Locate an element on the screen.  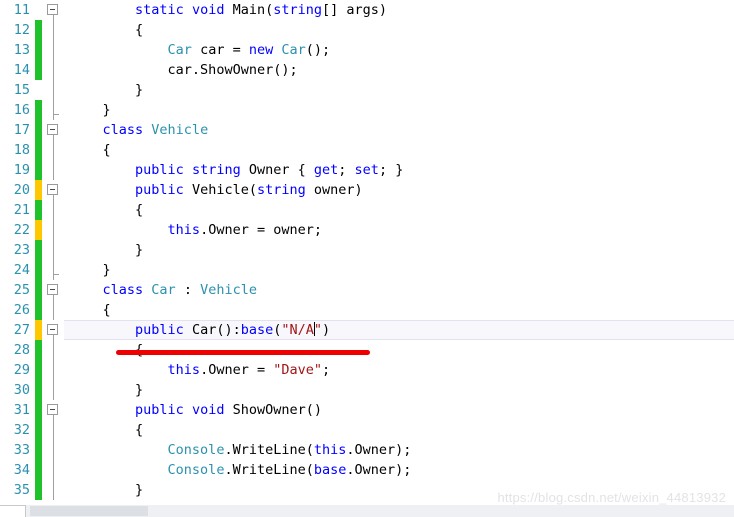
code-text: public string Owner { get; set; } is located at coordinates (236, 170).